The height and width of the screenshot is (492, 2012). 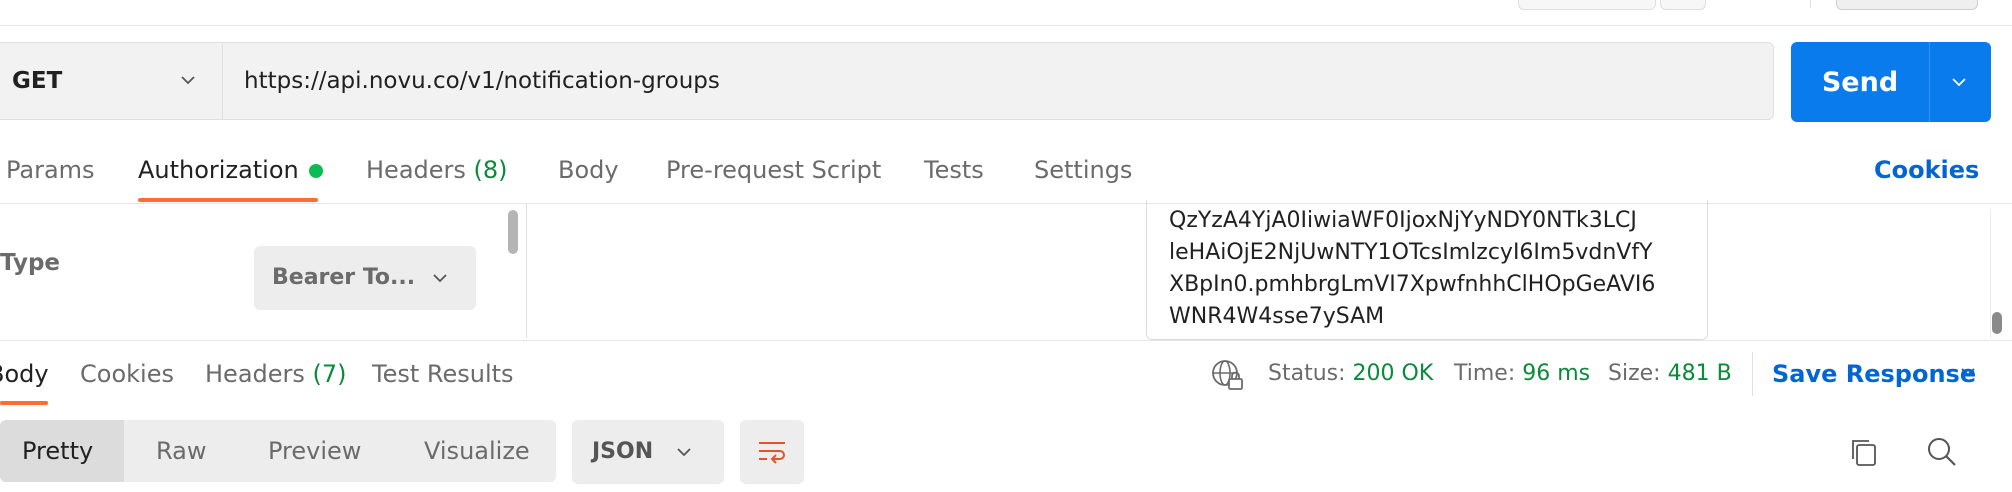 What do you see at coordinates (1699, 373) in the screenshot?
I see `size-value: 481 B` at bounding box center [1699, 373].